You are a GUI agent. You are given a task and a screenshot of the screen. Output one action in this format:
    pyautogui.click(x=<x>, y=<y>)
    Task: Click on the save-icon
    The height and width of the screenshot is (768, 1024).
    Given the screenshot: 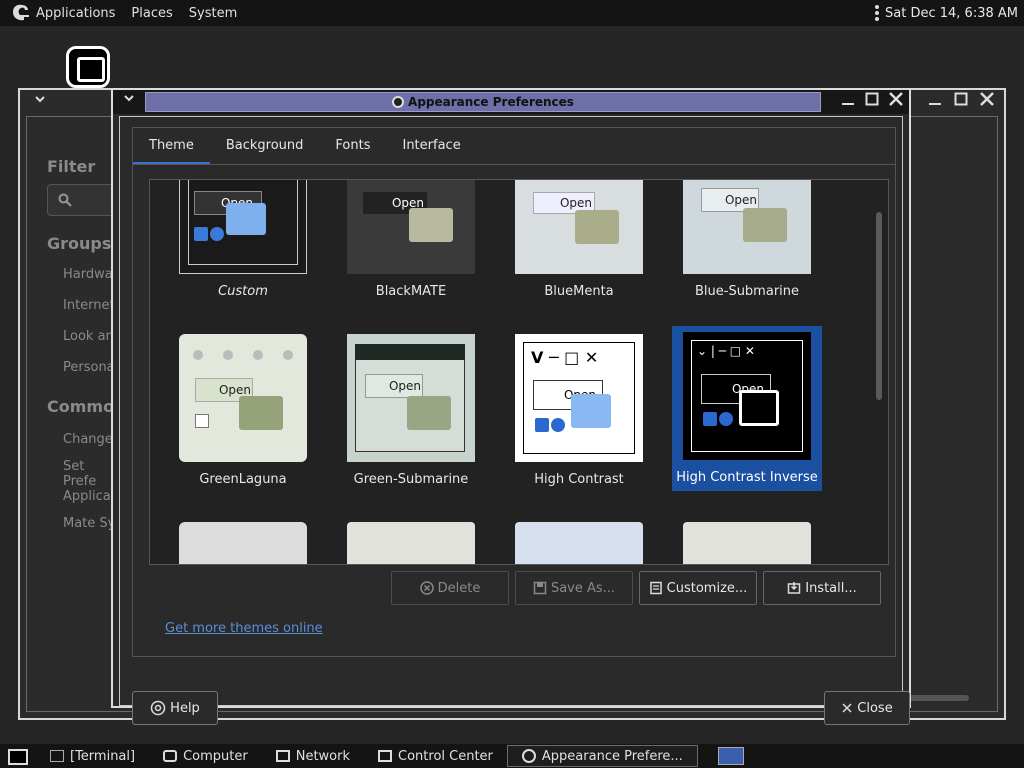 What is the action you would take?
    pyautogui.click(x=540, y=588)
    